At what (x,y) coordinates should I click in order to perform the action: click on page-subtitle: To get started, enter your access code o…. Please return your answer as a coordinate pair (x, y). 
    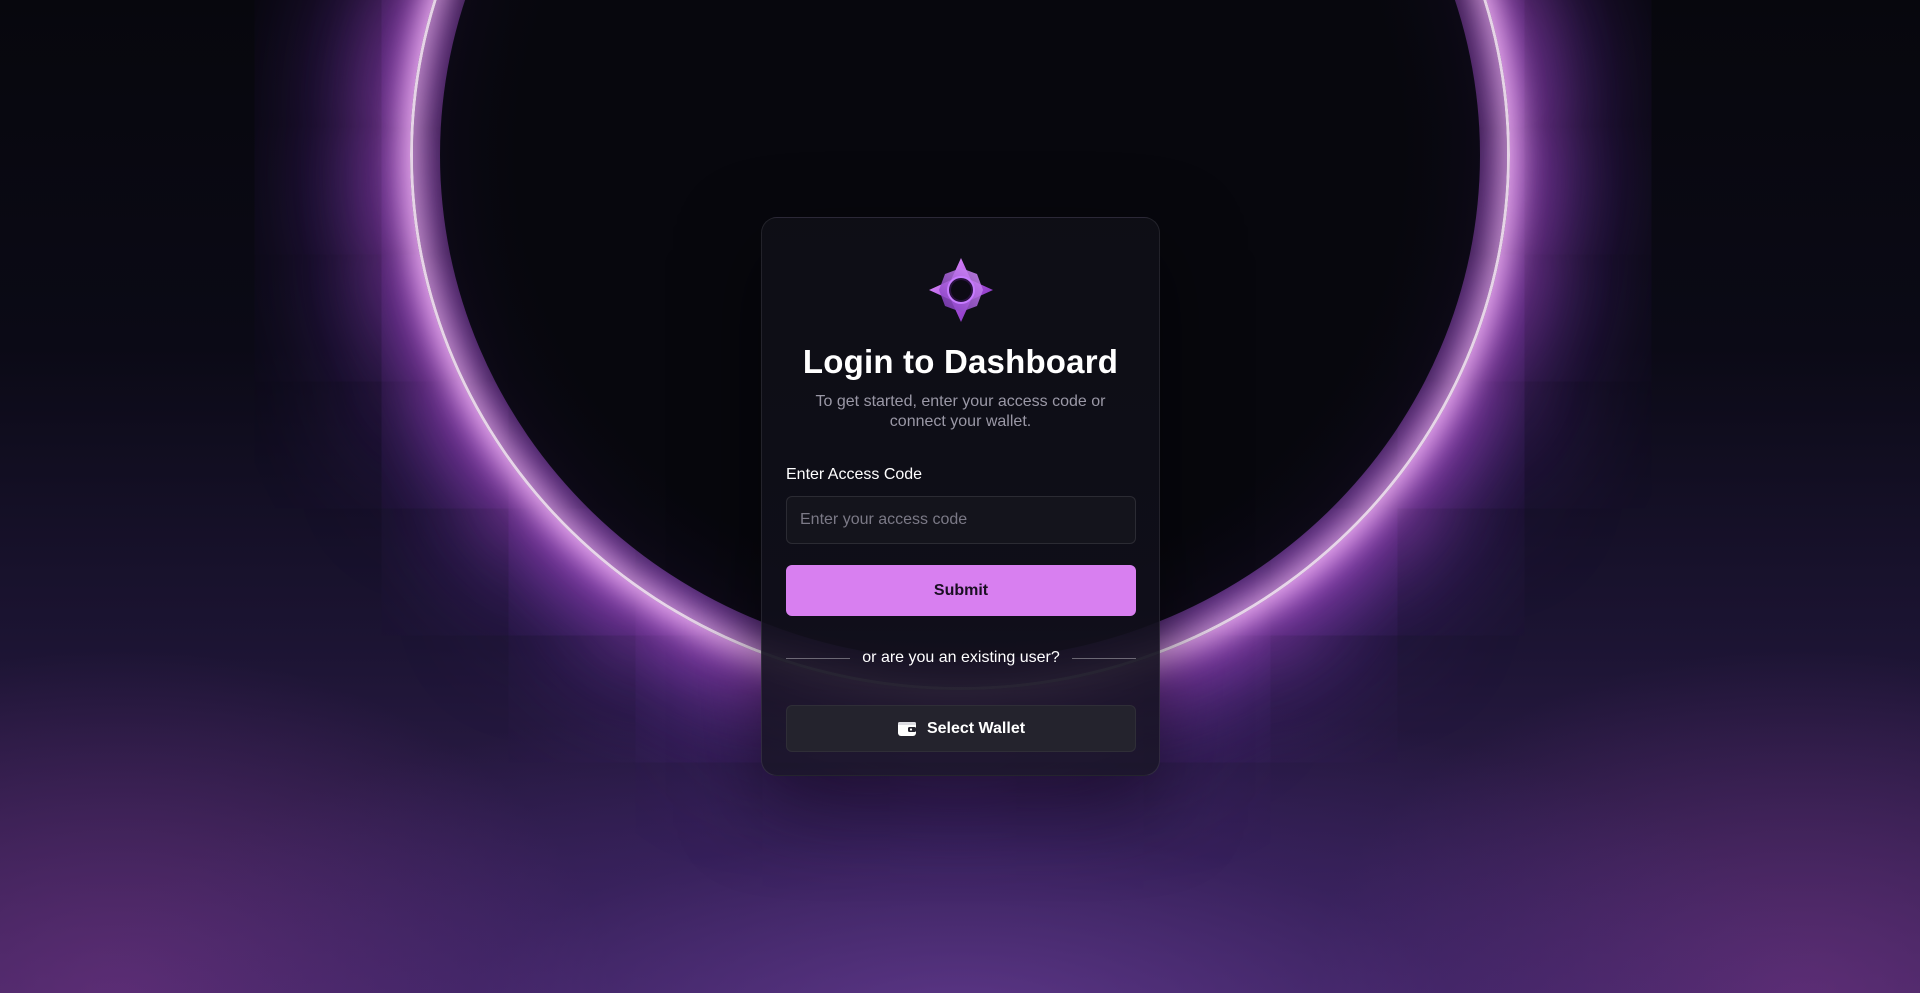
    Looking at the image, I should click on (960, 411).